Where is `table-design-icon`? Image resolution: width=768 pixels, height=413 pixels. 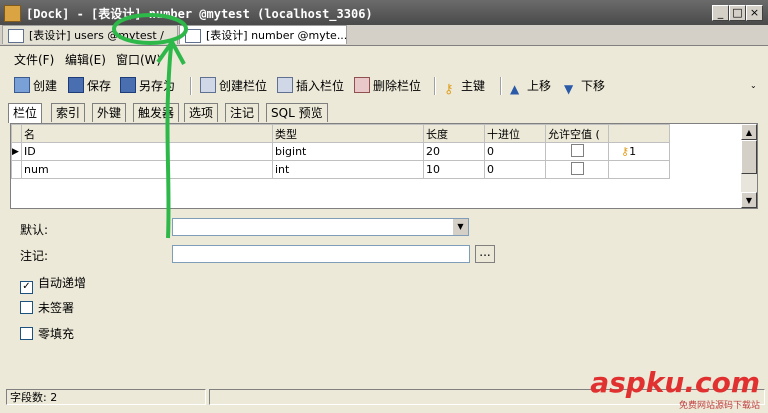
table-design-icon is located at coordinates (193, 36).